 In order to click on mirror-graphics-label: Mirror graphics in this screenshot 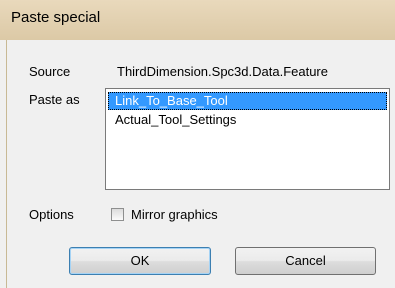, I will do `click(174, 214)`.